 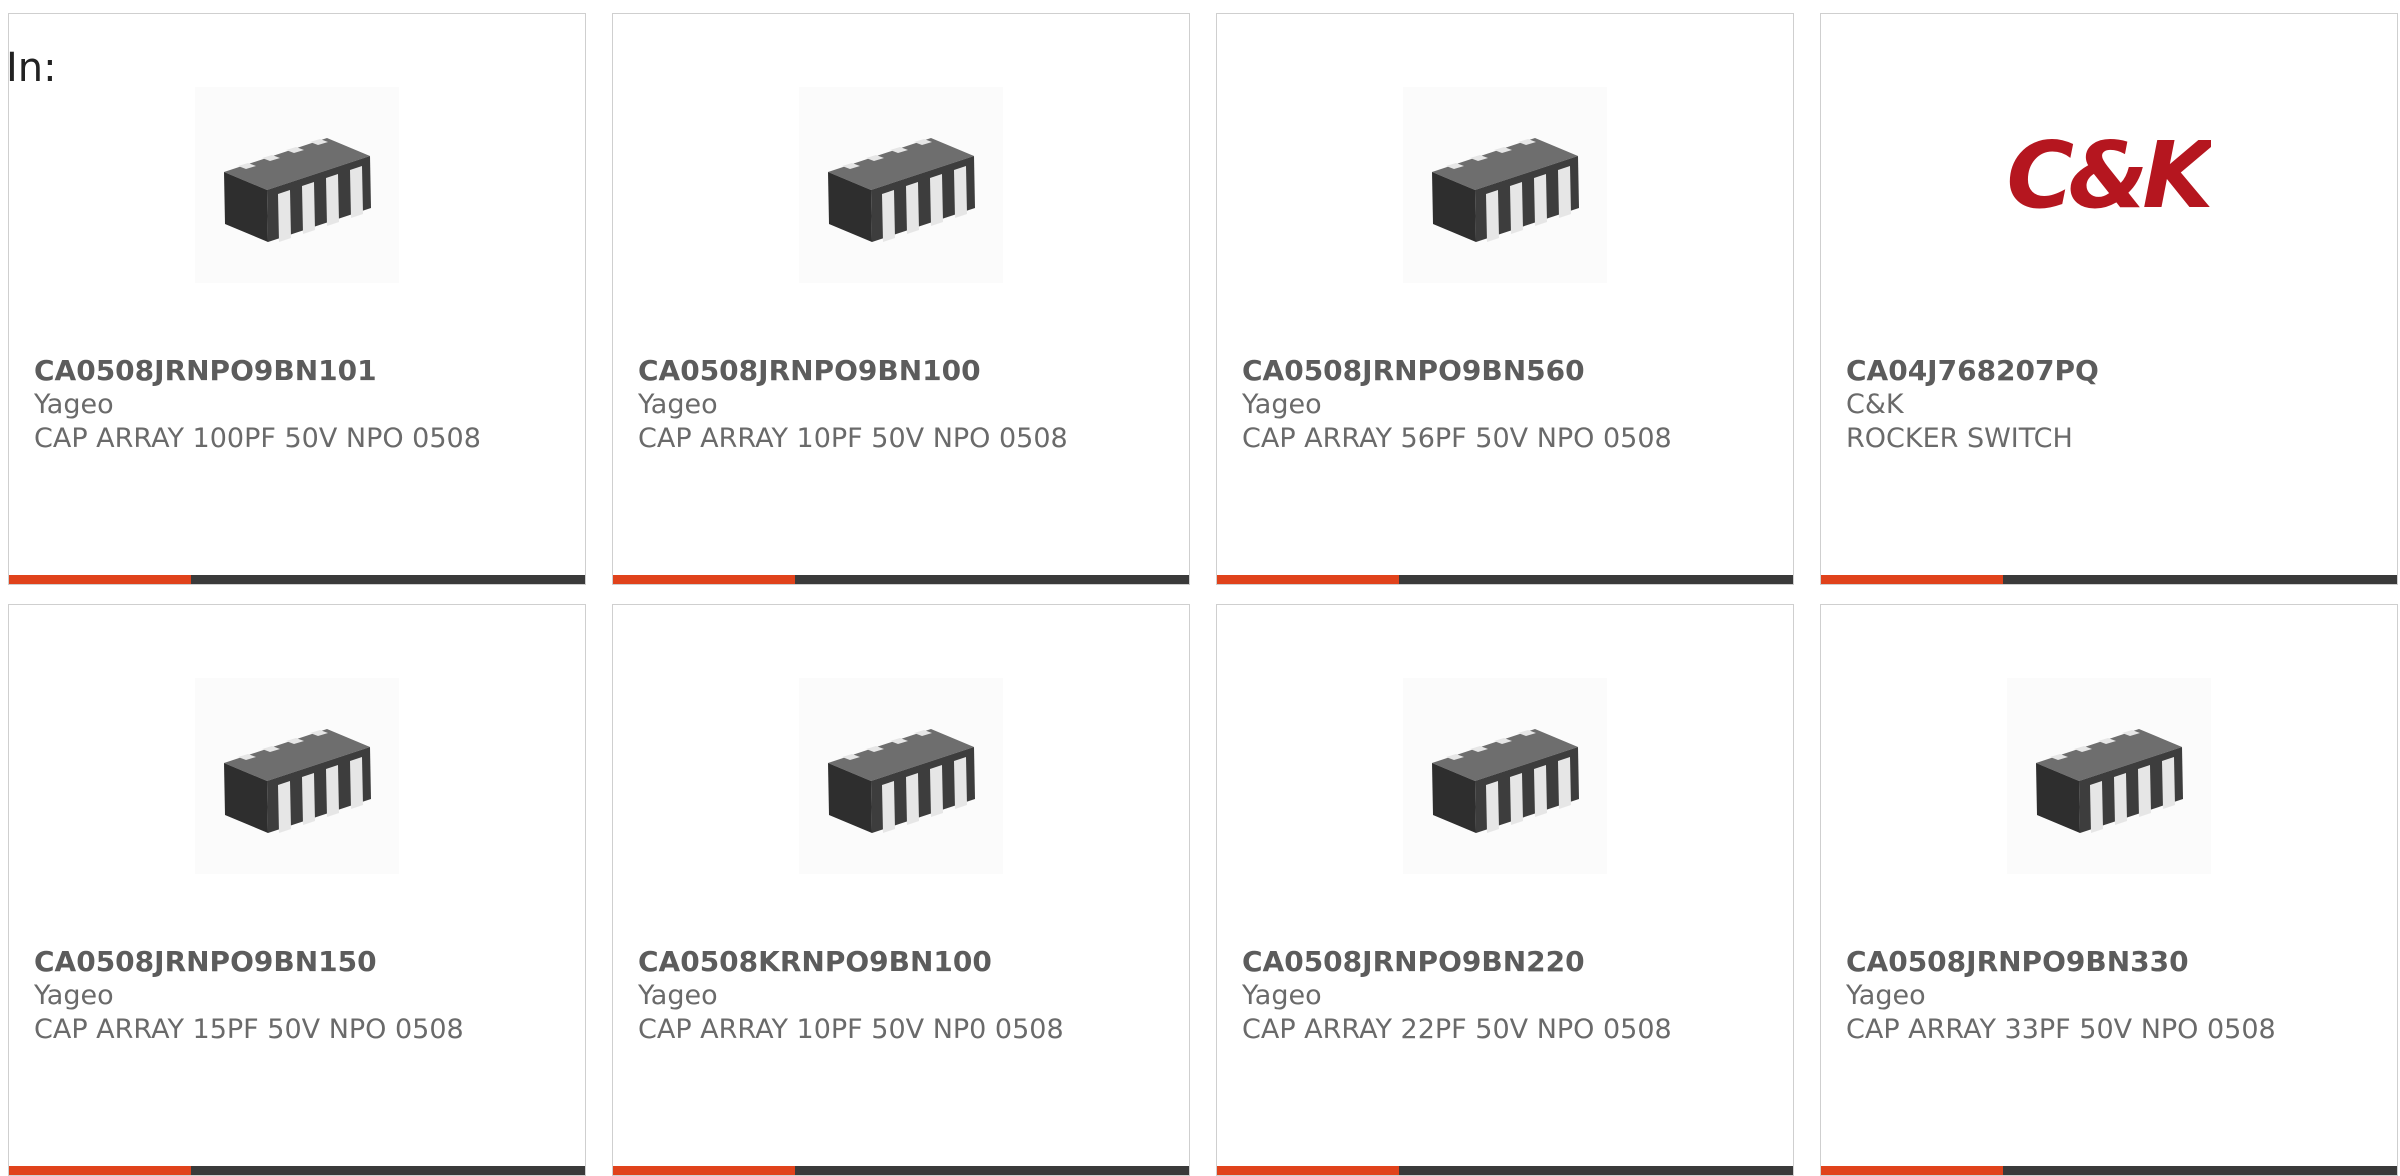 I want to click on part-number: CA0508JRNPO9BN150, so click(x=299, y=962).